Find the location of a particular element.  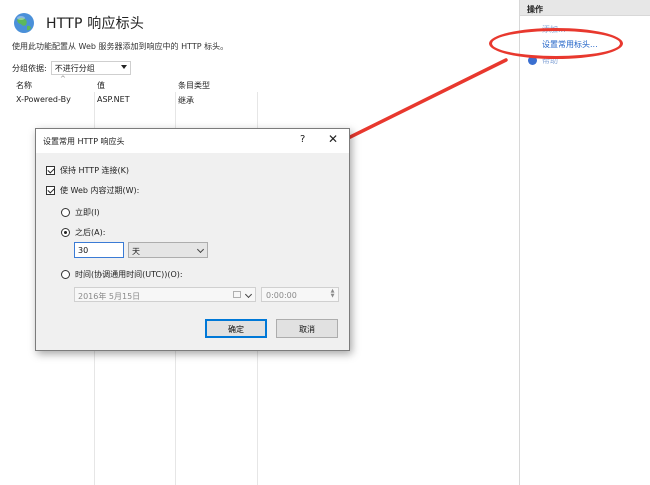

group-by-value: 不进行分组 is located at coordinates (74, 68).